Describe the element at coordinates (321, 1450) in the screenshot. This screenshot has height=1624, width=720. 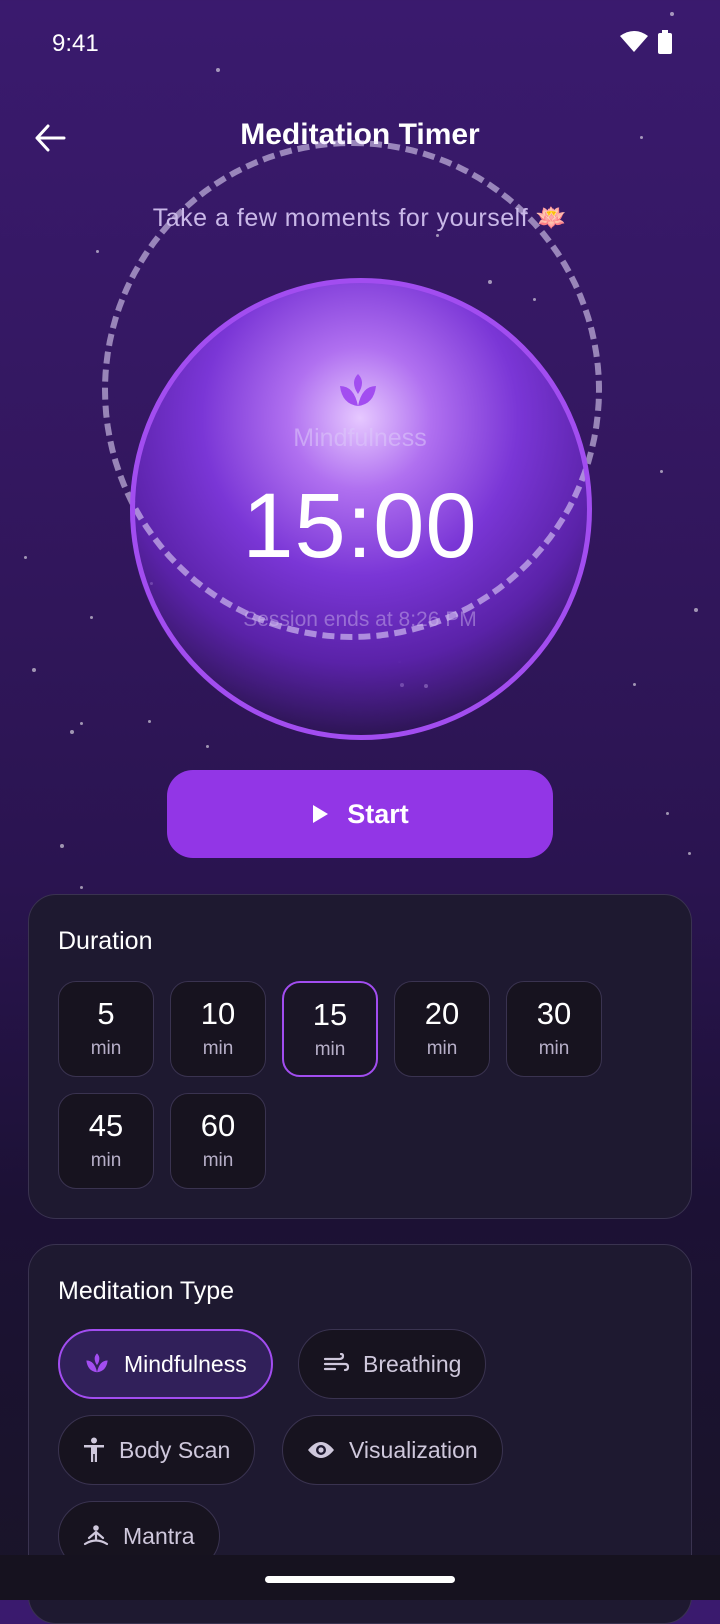
I see `eye-icon` at that location.